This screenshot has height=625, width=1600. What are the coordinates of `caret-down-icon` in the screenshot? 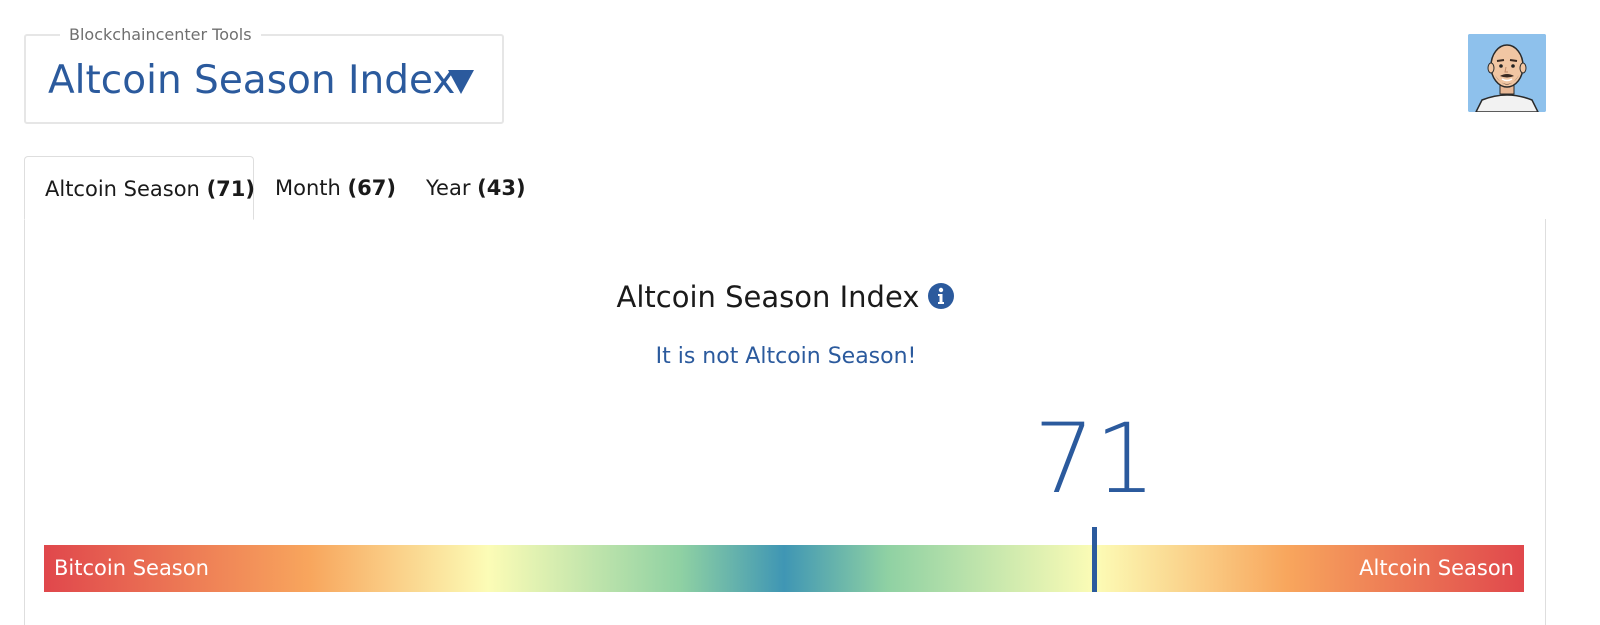 It's located at (461, 81).